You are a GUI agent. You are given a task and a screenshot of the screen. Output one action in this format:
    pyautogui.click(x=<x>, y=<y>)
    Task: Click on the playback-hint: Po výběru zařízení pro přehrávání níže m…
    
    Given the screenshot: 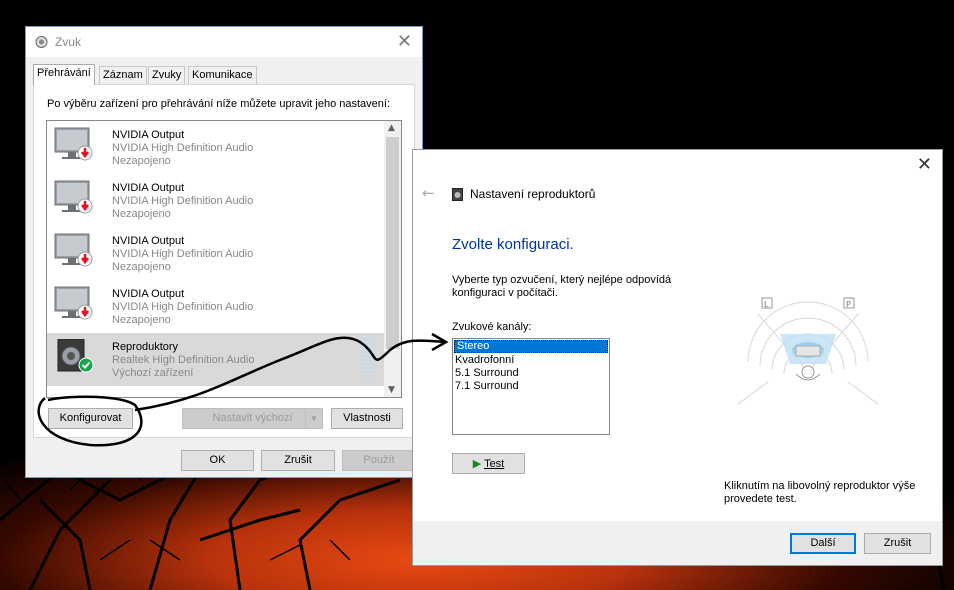 What is the action you would take?
    pyautogui.click(x=219, y=104)
    